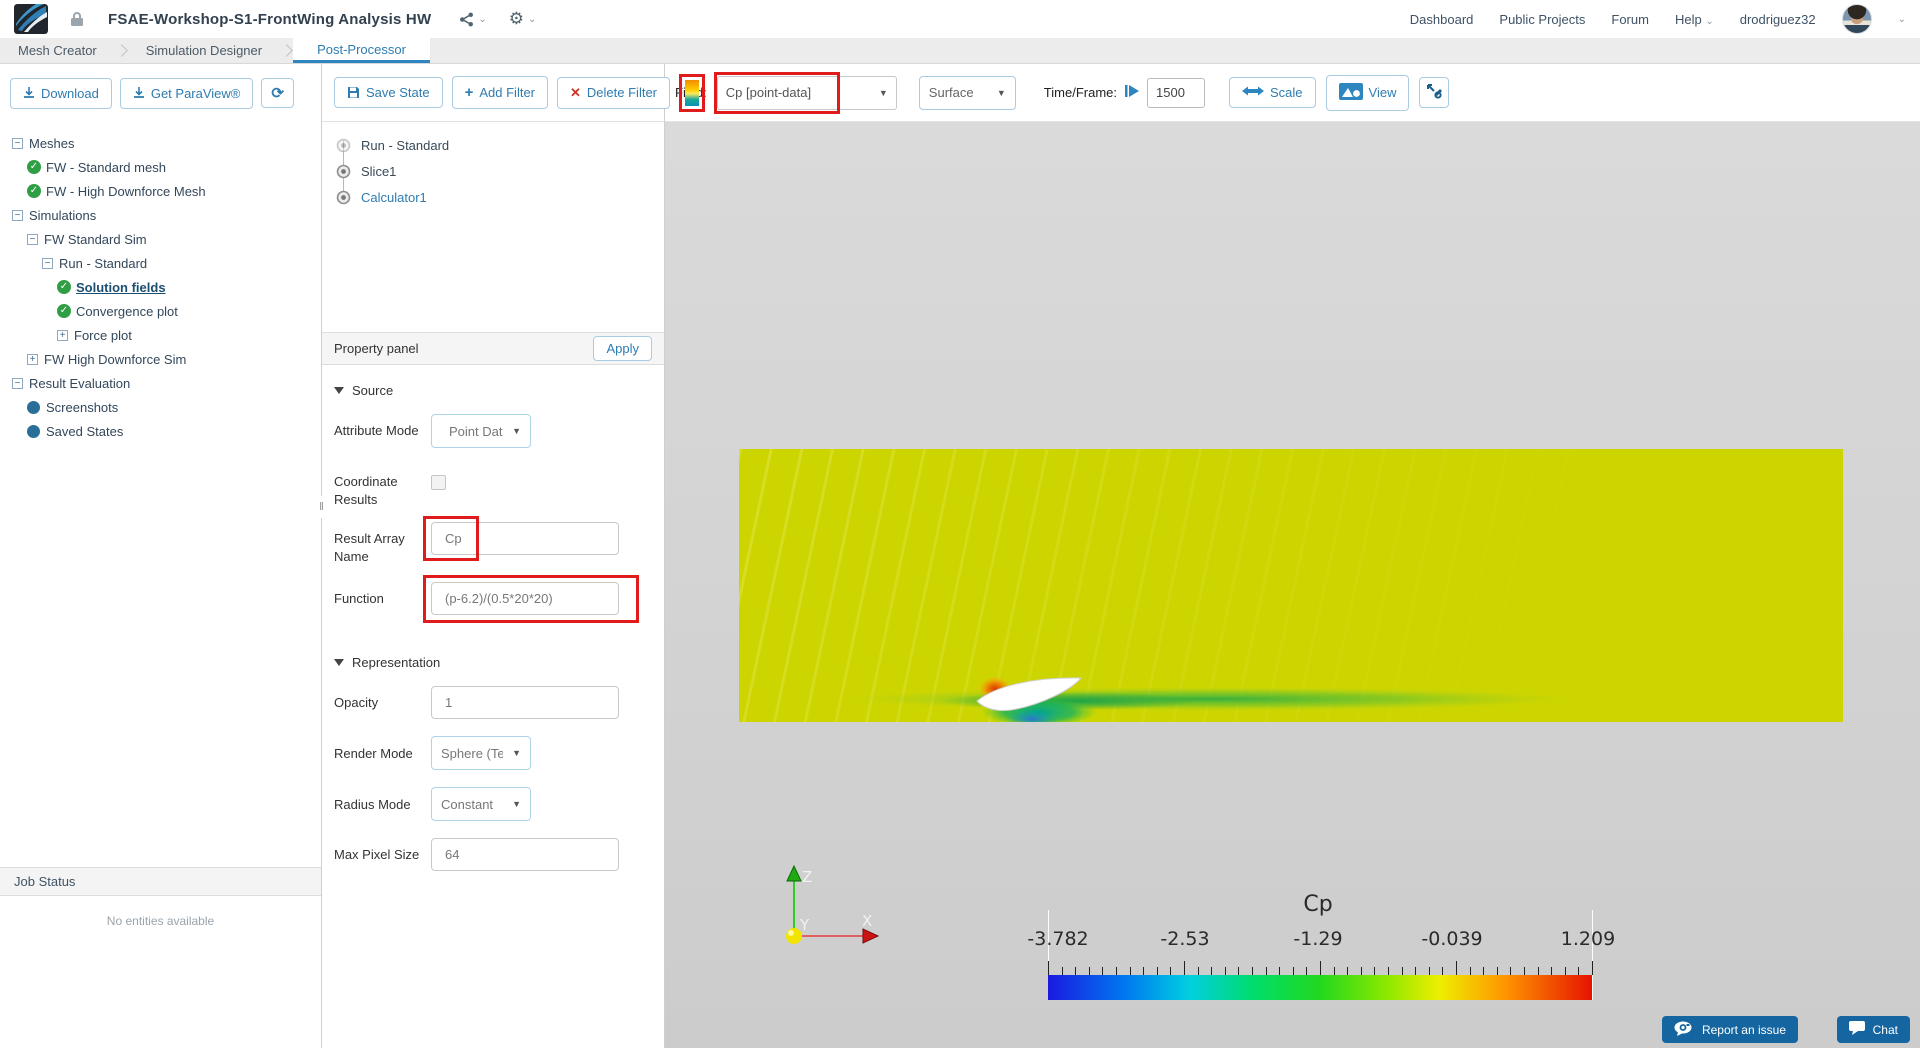  I want to click on avatar, so click(1856, 19).